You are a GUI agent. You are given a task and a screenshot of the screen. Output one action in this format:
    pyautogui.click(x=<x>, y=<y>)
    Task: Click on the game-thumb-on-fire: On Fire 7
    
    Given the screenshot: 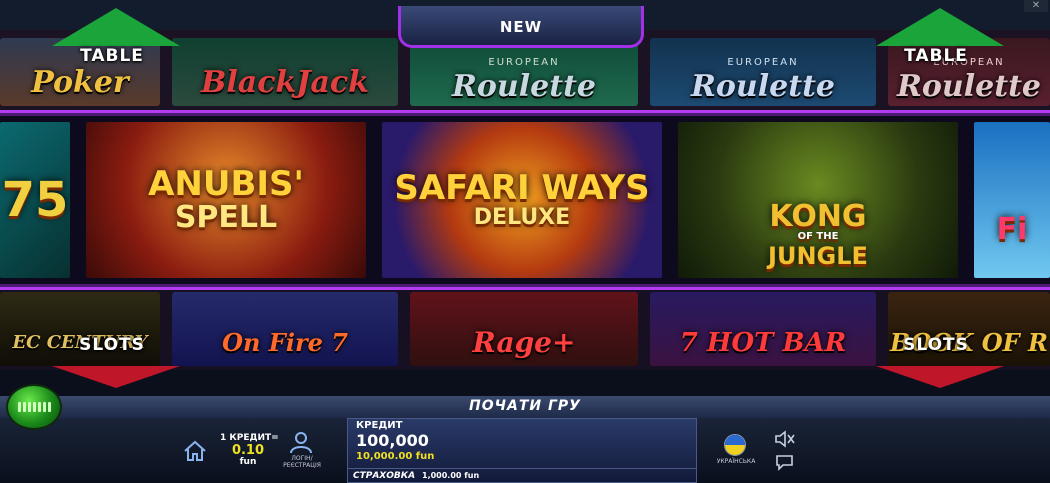 What is the action you would take?
    pyautogui.click(x=285, y=329)
    